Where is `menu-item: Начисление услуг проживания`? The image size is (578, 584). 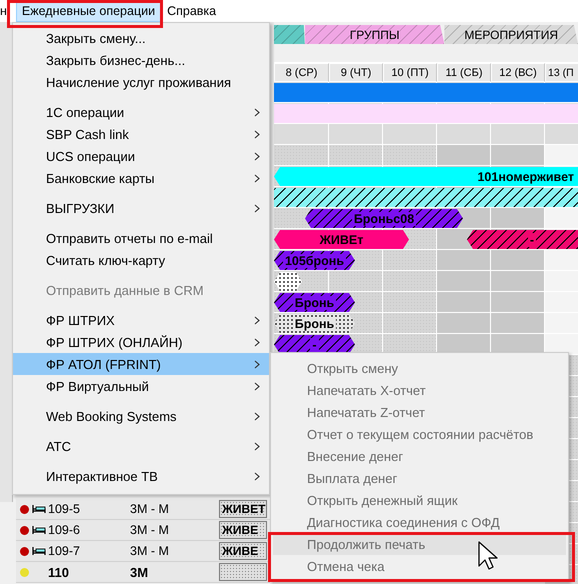
menu-item: Начисление услуг проживания is located at coordinates (141, 82).